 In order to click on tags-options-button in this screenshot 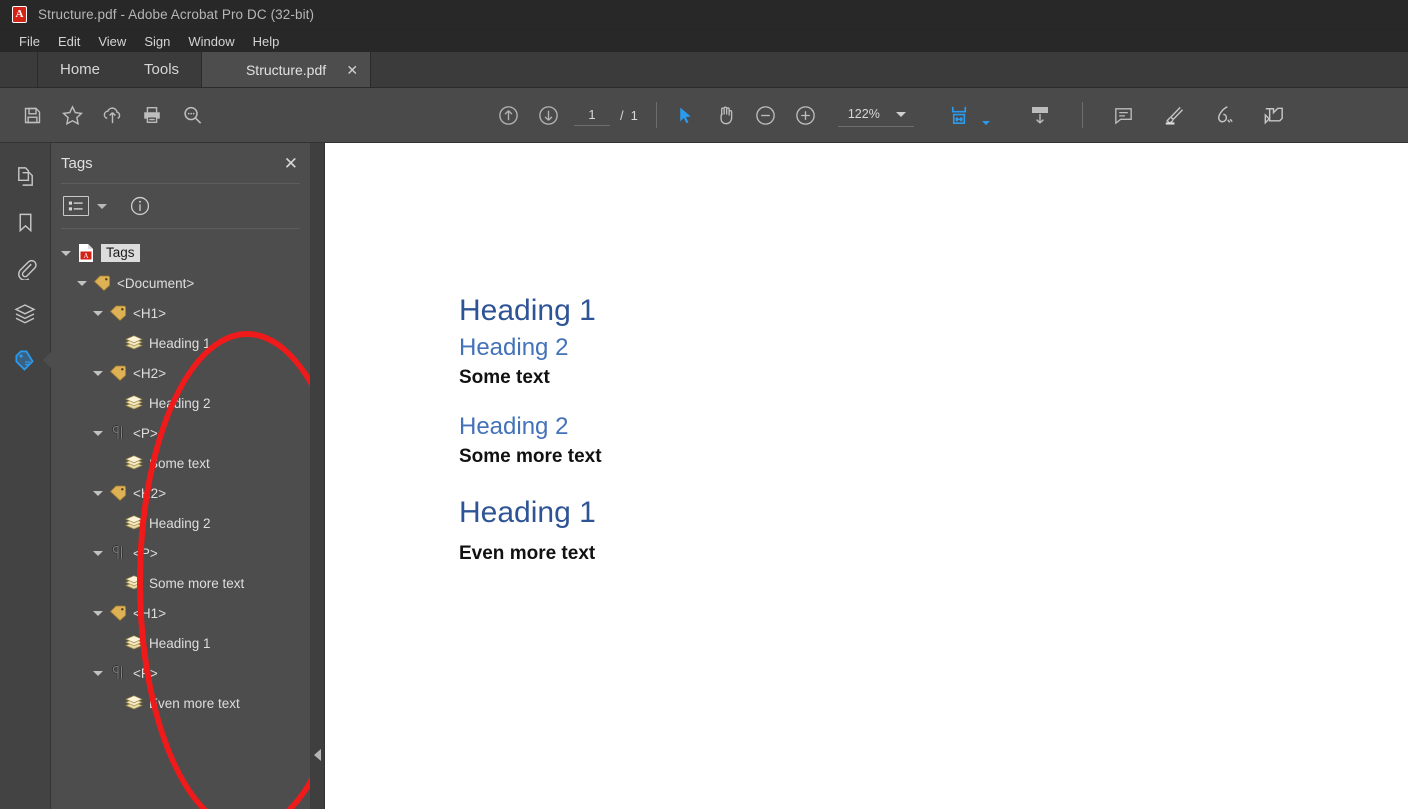, I will do `click(76, 206)`.